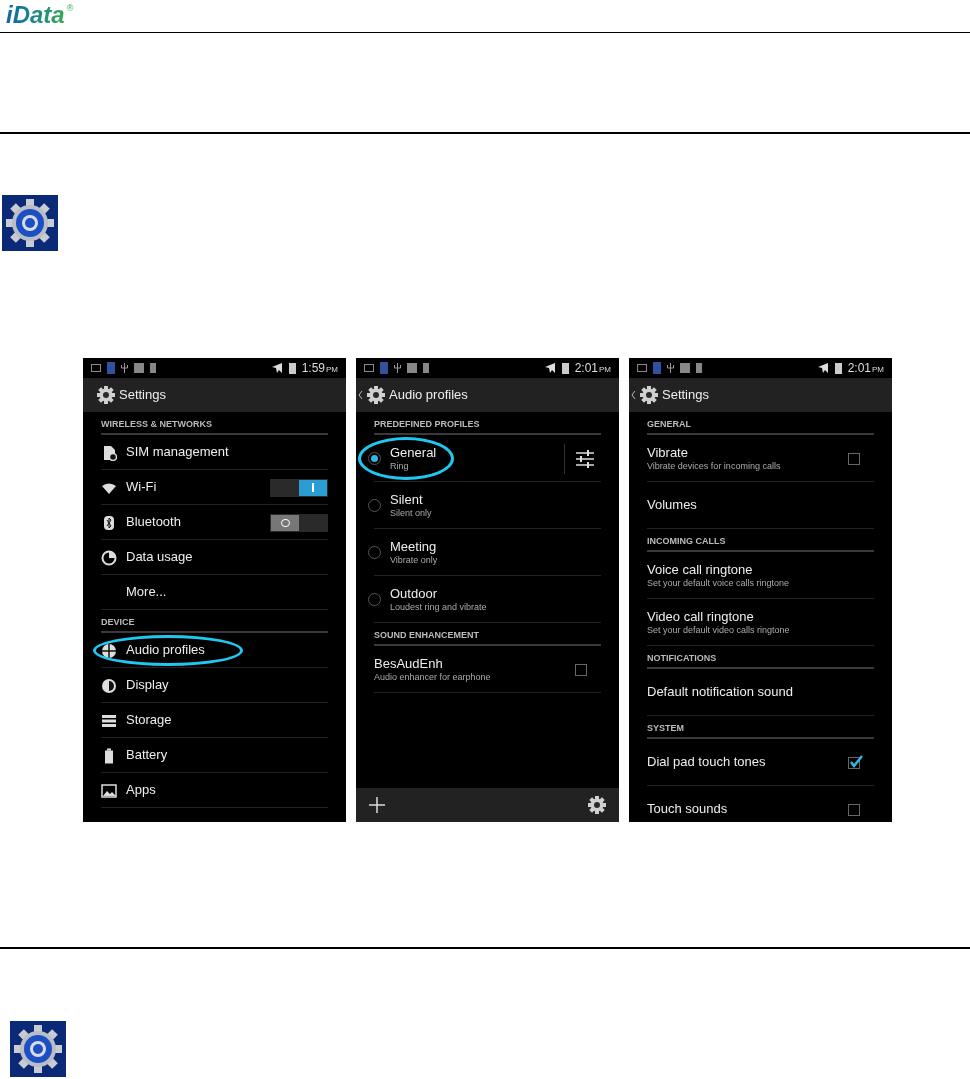 This screenshot has height=1079, width=970. What do you see at coordinates (706, 762) in the screenshot?
I see `item-label: Dial pad touch tones` at bounding box center [706, 762].